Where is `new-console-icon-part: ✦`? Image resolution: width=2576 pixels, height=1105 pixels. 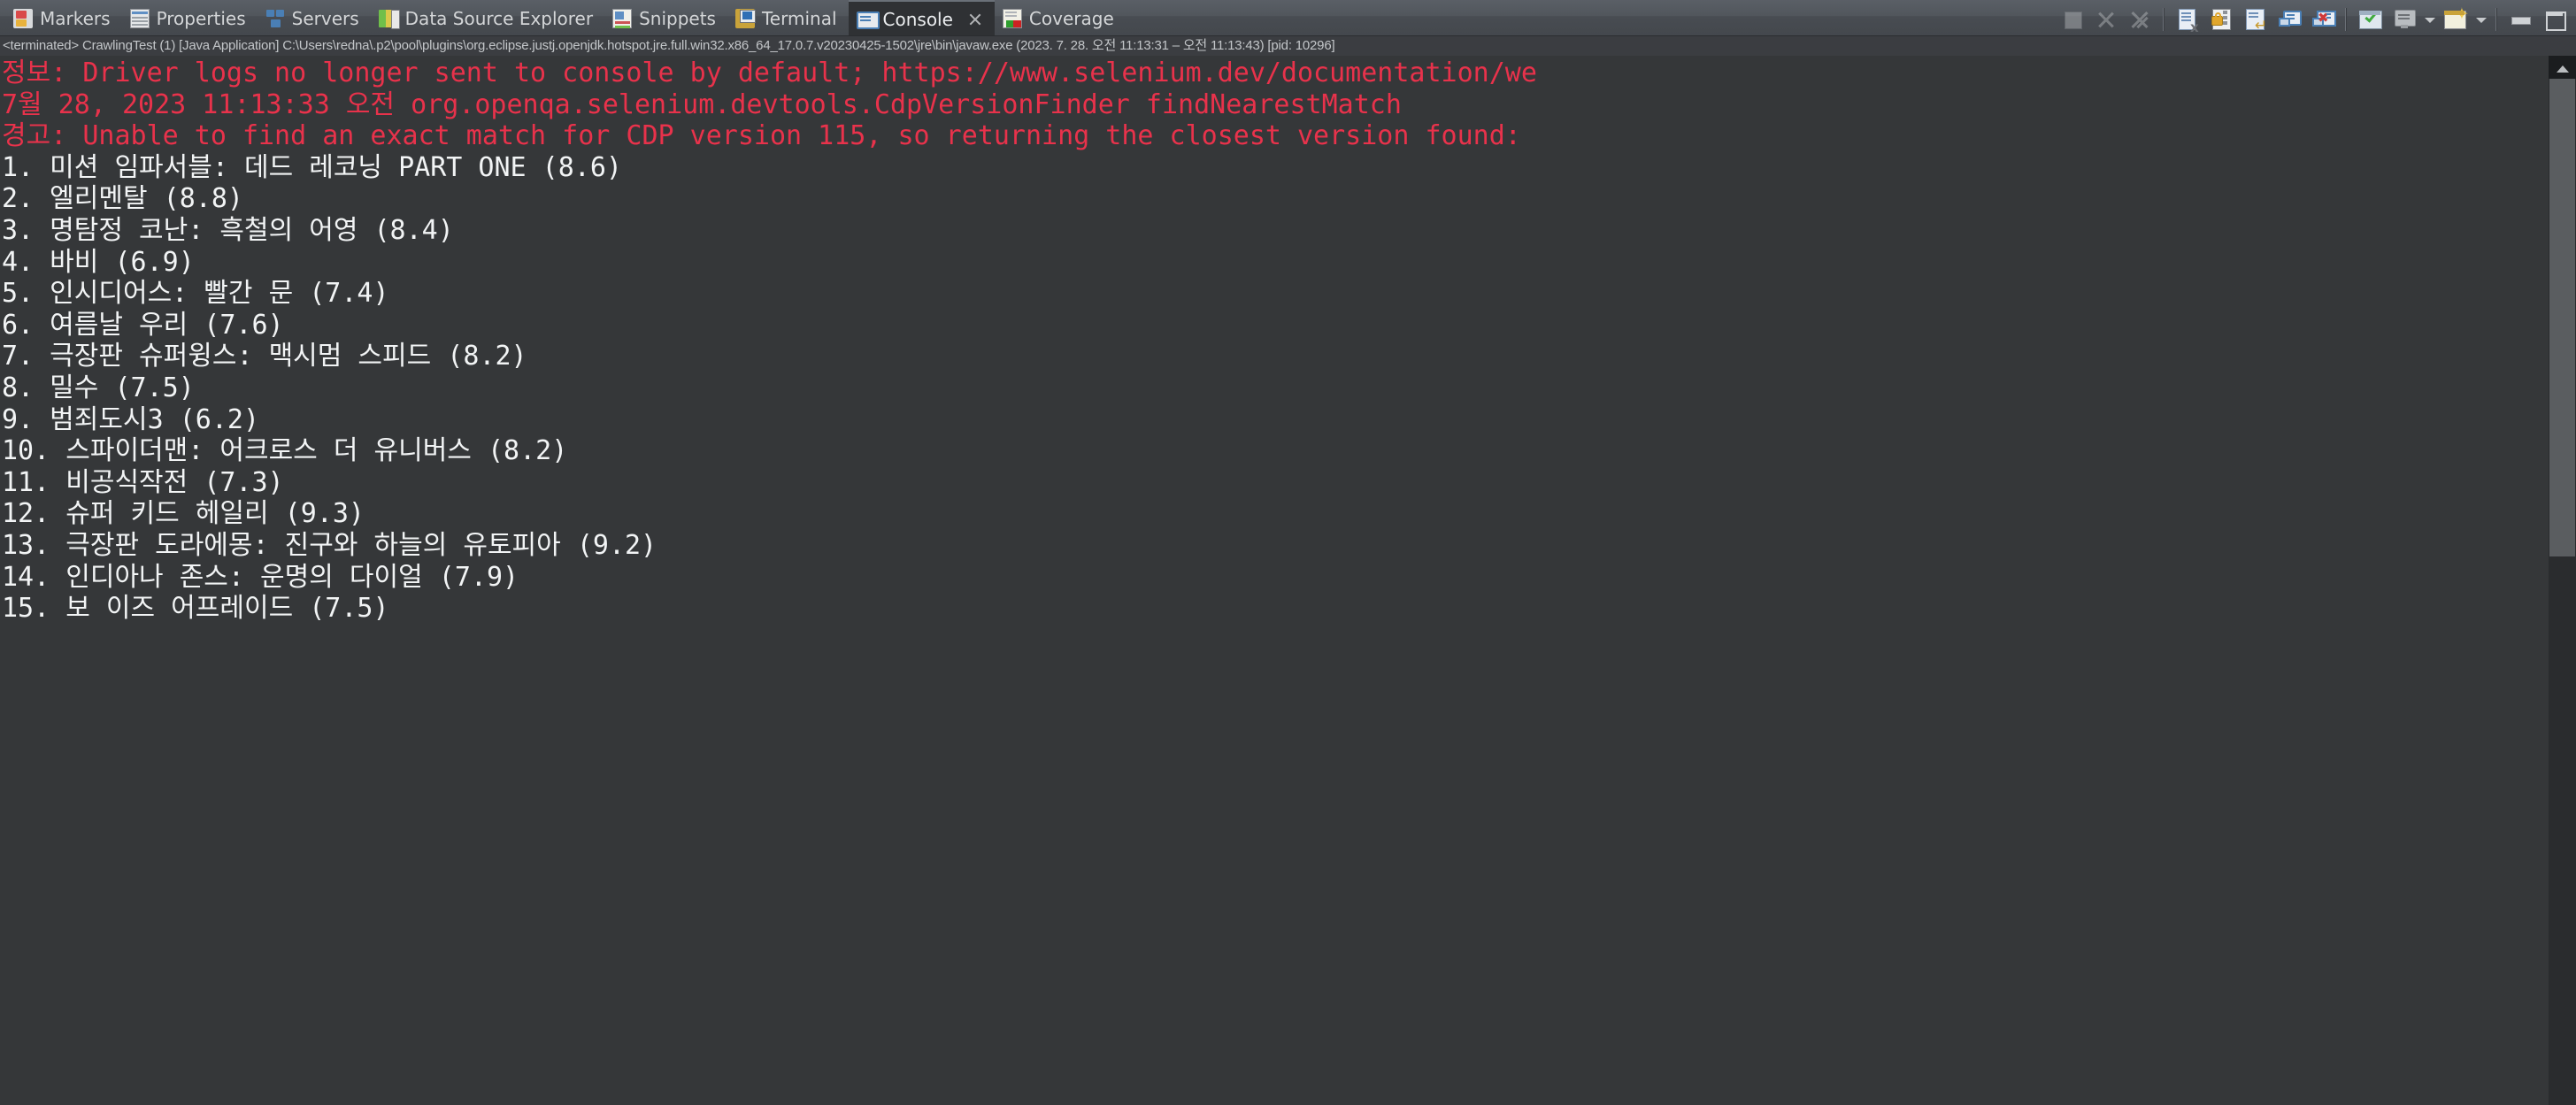 new-console-icon-part: ✦ is located at coordinates (2462, 14).